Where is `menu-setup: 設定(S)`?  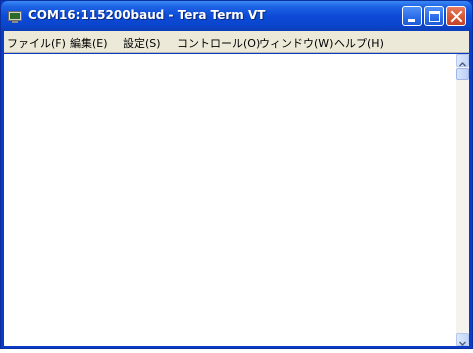
menu-setup: 設定(S) is located at coordinates (142, 43).